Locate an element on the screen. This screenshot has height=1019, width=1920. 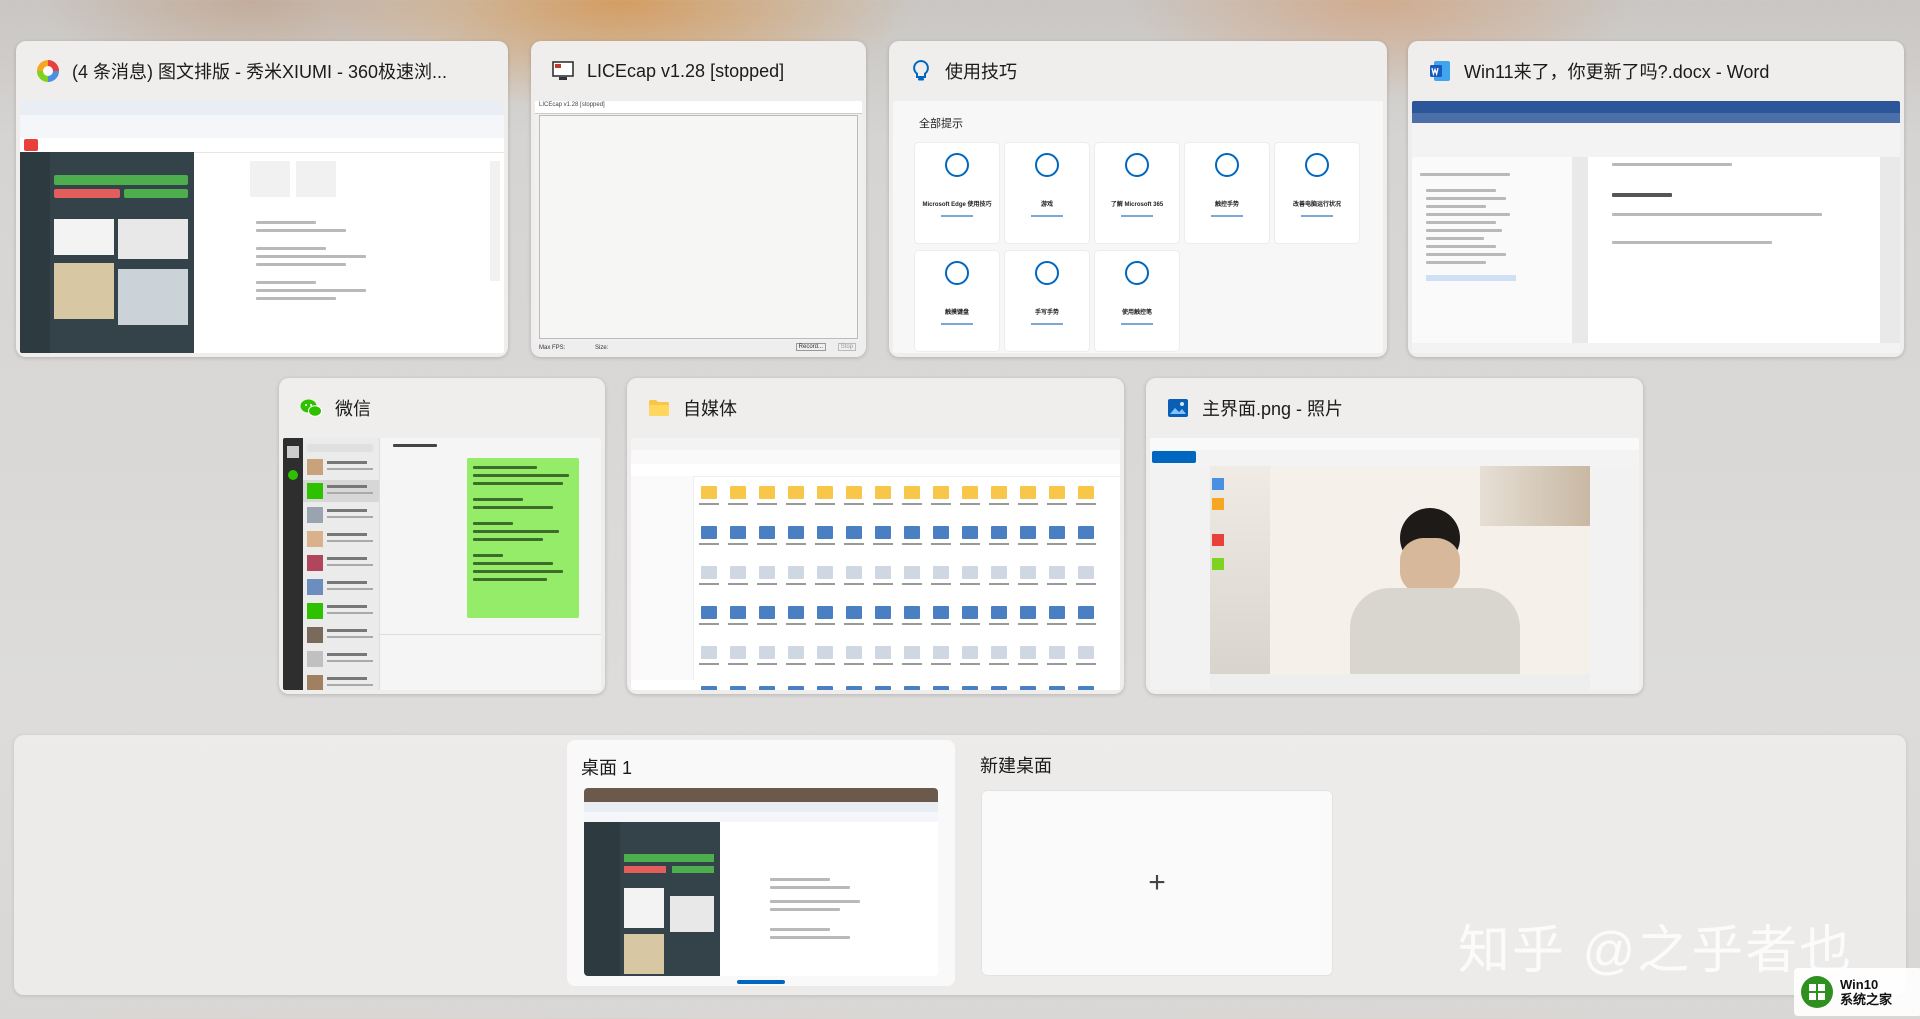
chat-list-item is located at coordinates (341, 681).